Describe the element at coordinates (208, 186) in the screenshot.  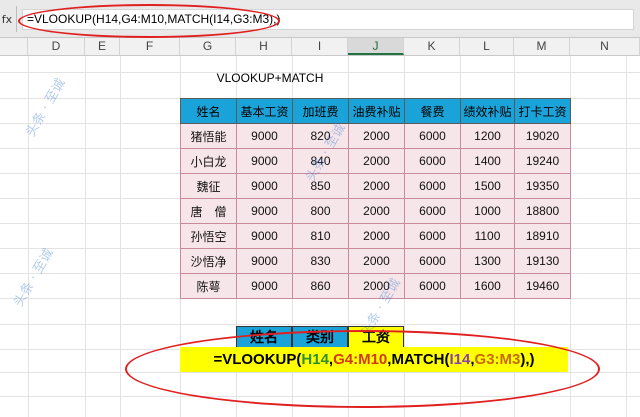
I see `table-cell: 魏征` at that location.